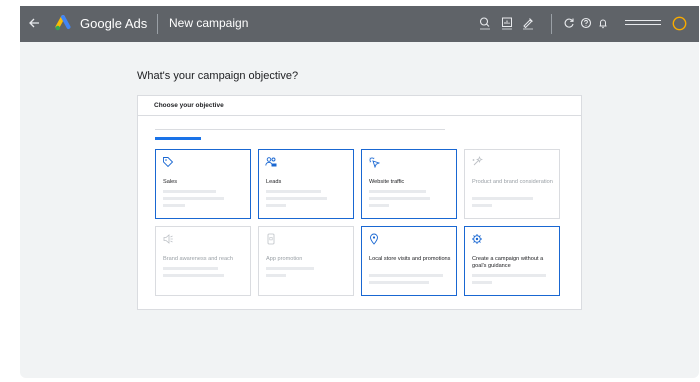 The height and width of the screenshot is (382, 700). I want to click on location-pin-icon, so click(374, 239).